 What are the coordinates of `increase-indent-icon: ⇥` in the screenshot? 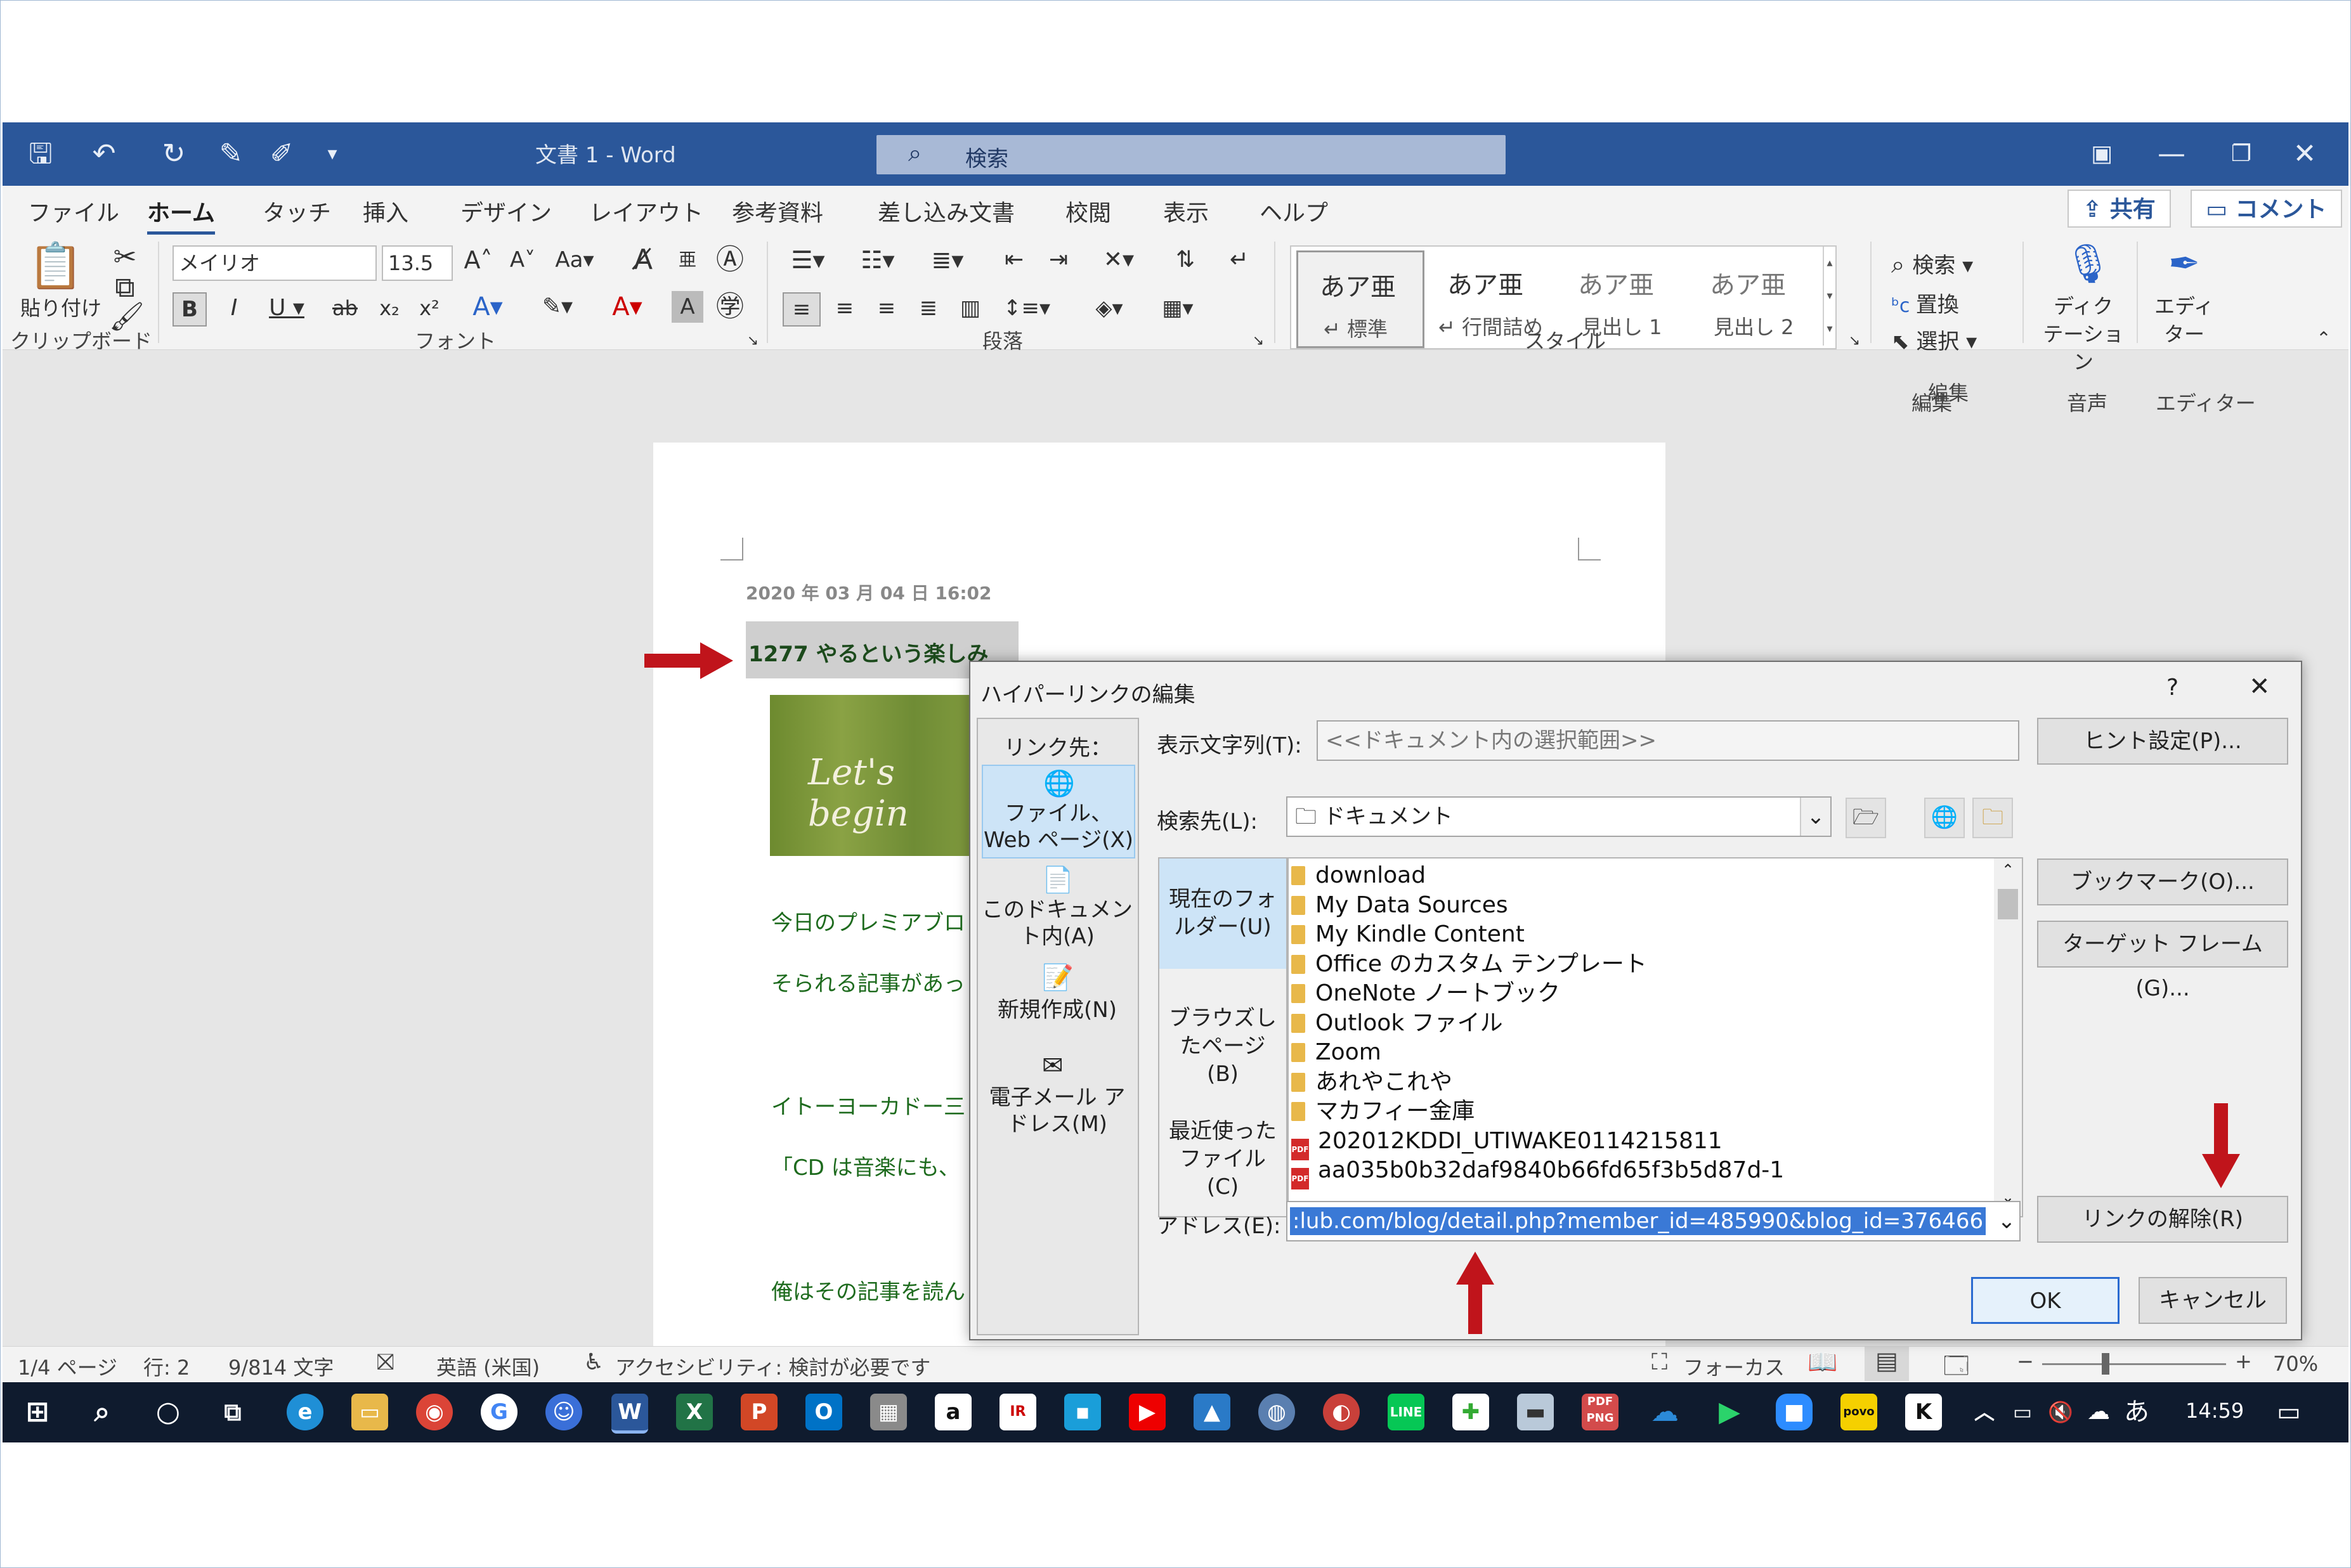 It's located at (1058, 260).